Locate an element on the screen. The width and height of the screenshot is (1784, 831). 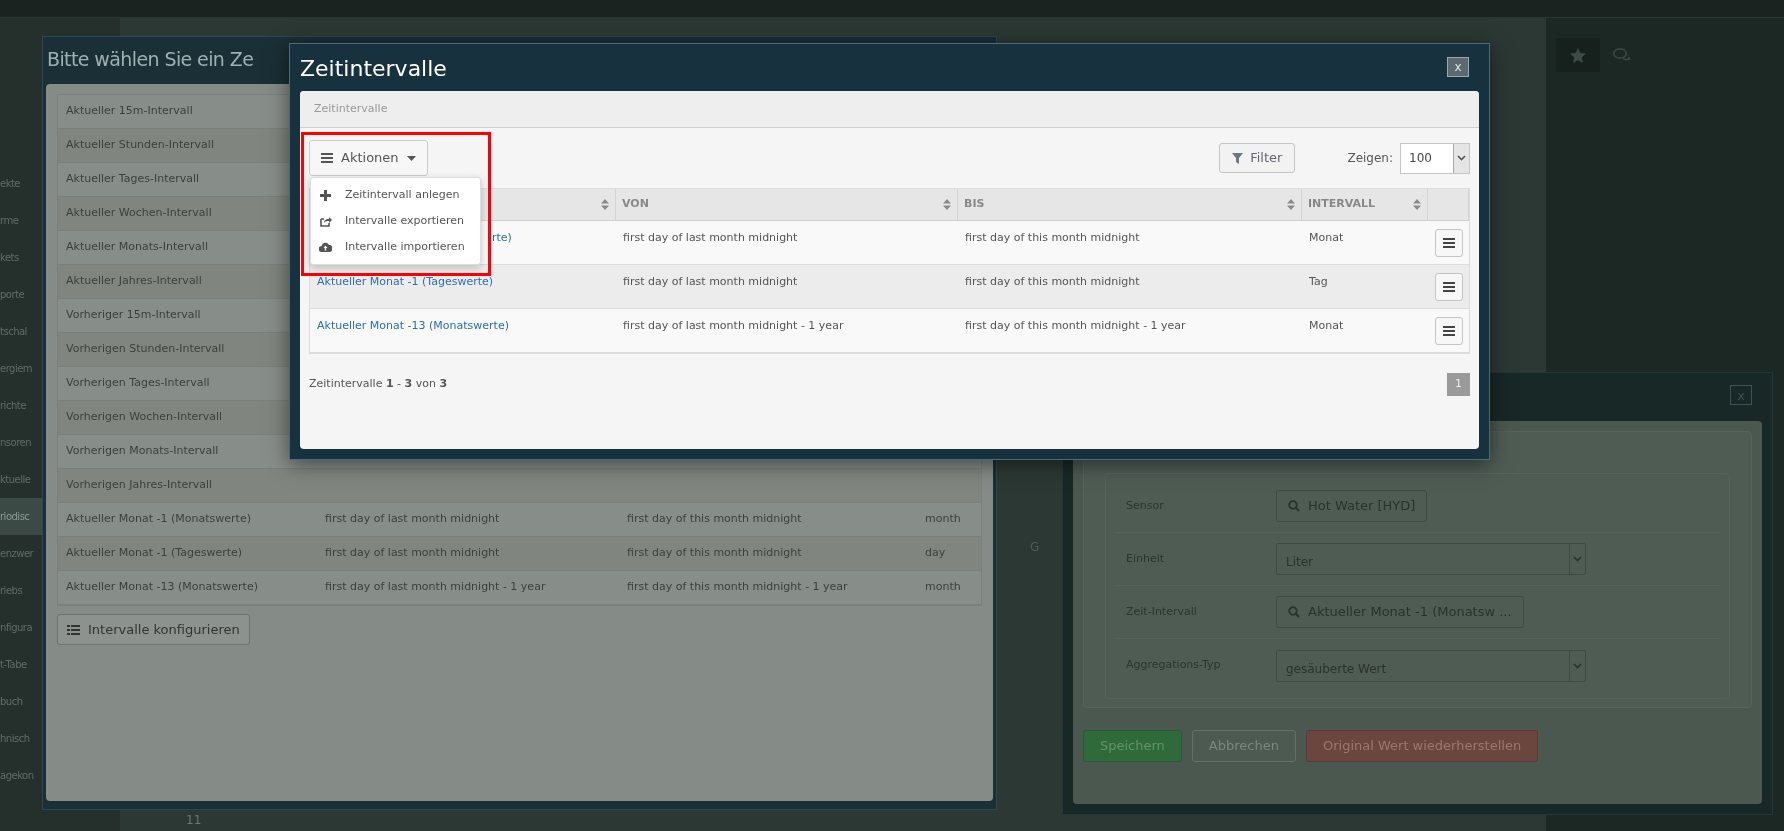
panel-title: Zeitintervalle is located at coordinates (351, 108).